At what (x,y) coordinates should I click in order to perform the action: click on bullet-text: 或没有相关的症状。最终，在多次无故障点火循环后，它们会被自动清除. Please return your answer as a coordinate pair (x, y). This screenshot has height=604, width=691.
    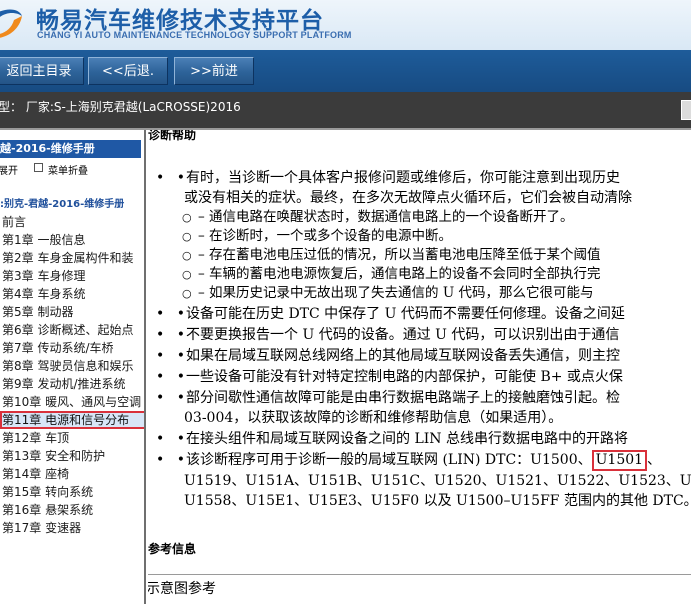
    Looking at the image, I should click on (408, 198).